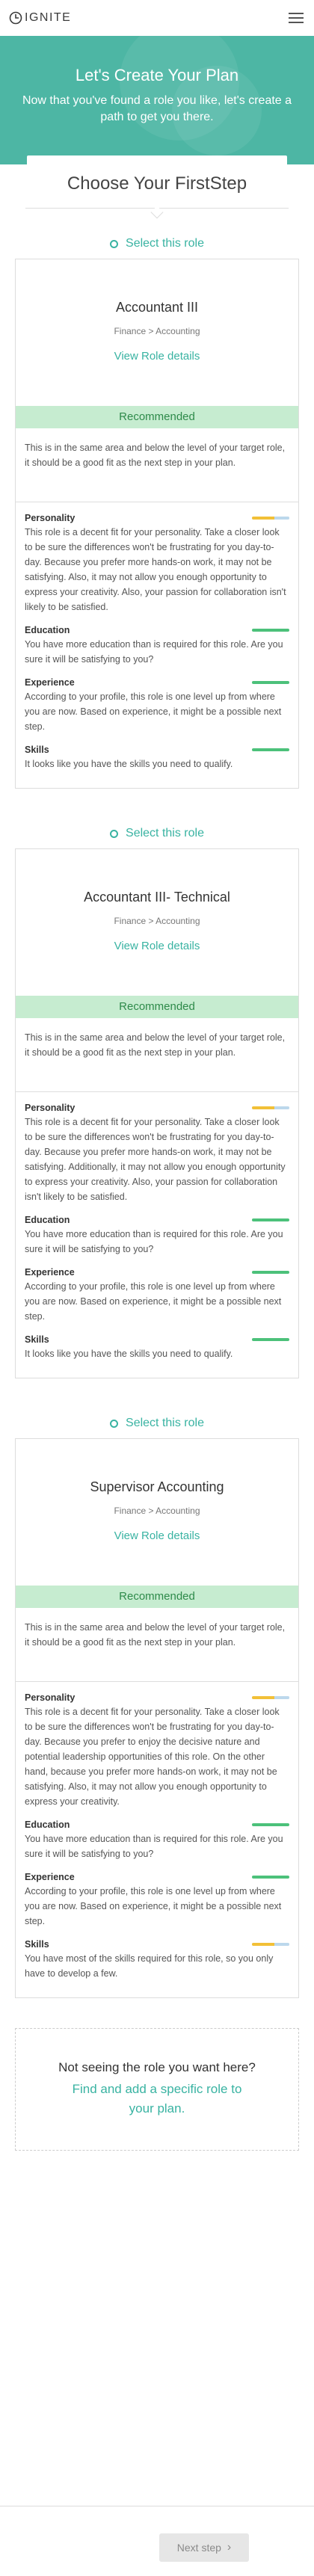 This screenshot has height=2576, width=314. What do you see at coordinates (157, 211) in the screenshot?
I see `section-divider` at bounding box center [157, 211].